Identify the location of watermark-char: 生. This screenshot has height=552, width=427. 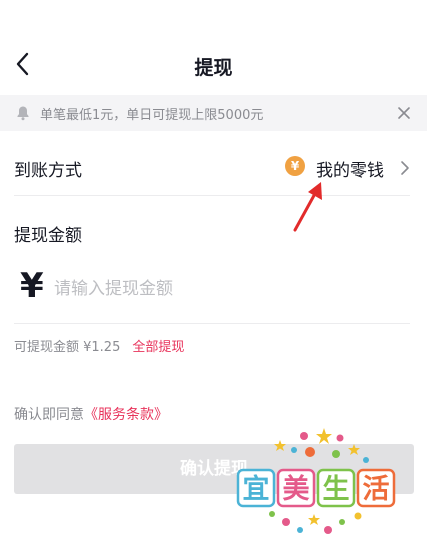
(336, 489).